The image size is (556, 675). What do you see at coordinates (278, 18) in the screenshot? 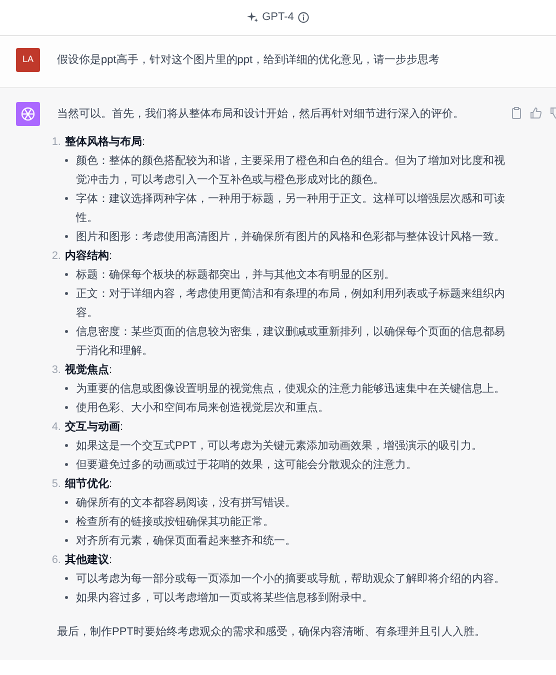
I see `model-title: GPT-4` at bounding box center [278, 18].